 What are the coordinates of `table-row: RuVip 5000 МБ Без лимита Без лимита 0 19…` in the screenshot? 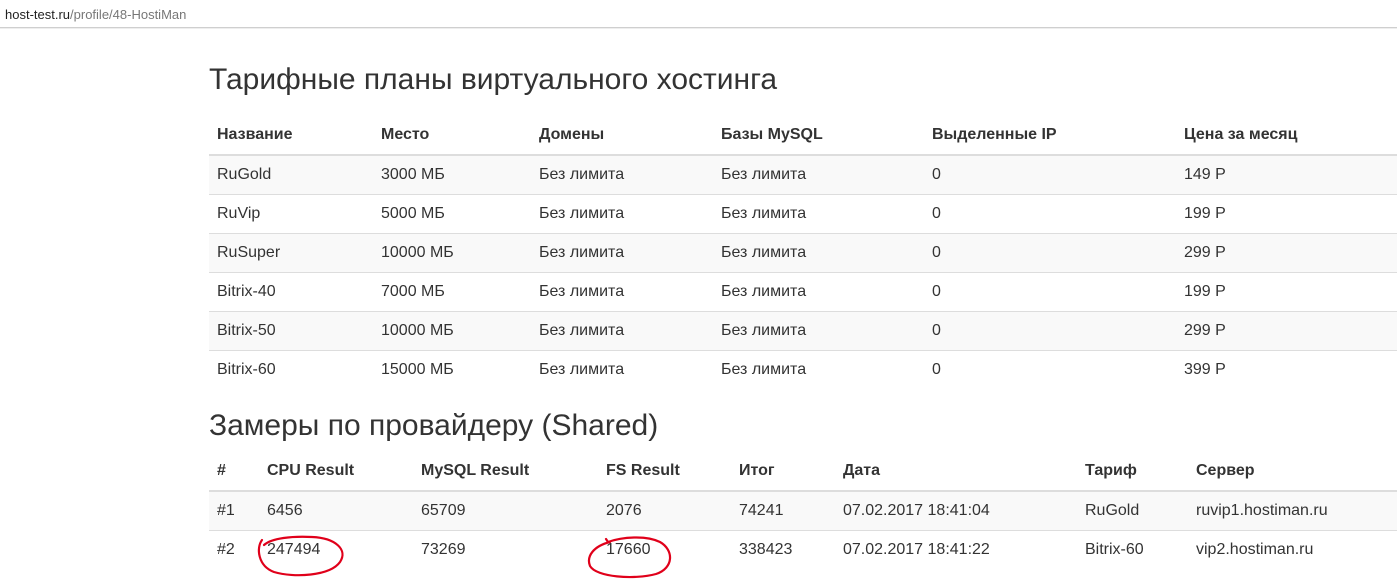 It's located at (803, 214).